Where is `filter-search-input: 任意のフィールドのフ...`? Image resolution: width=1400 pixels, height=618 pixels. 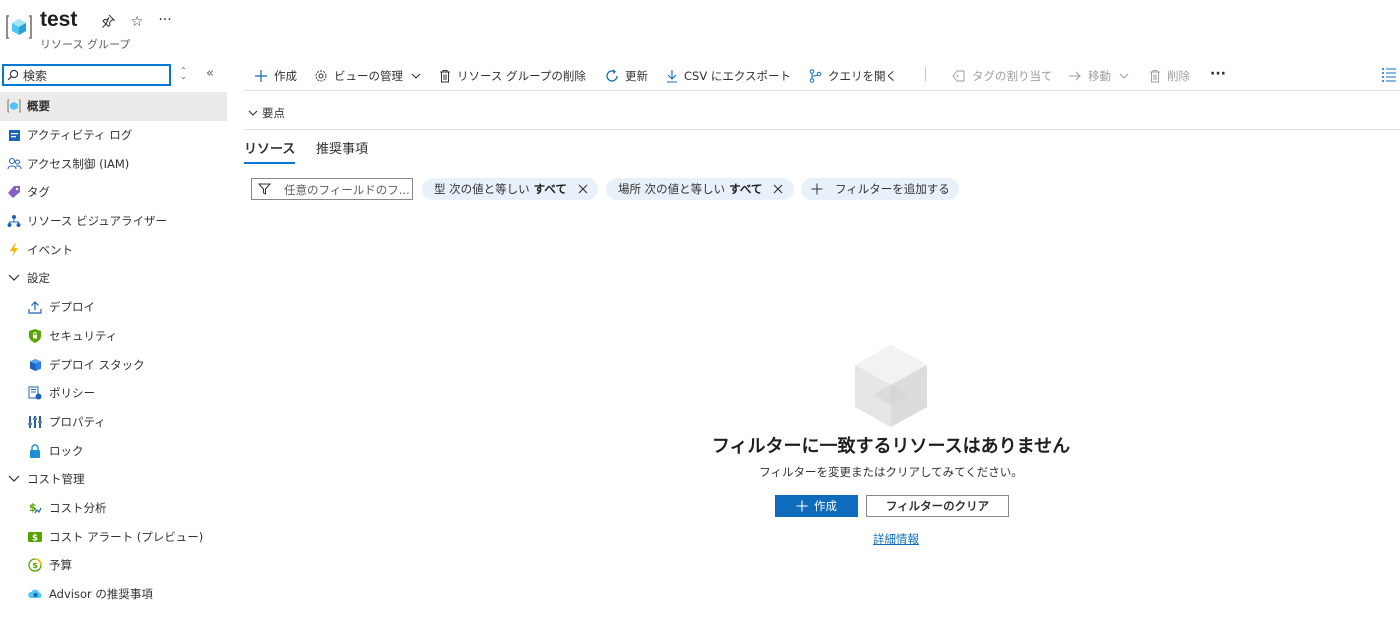
filter-search-input: 任意のフィールドのフ... is located at coordinates (332, 189).